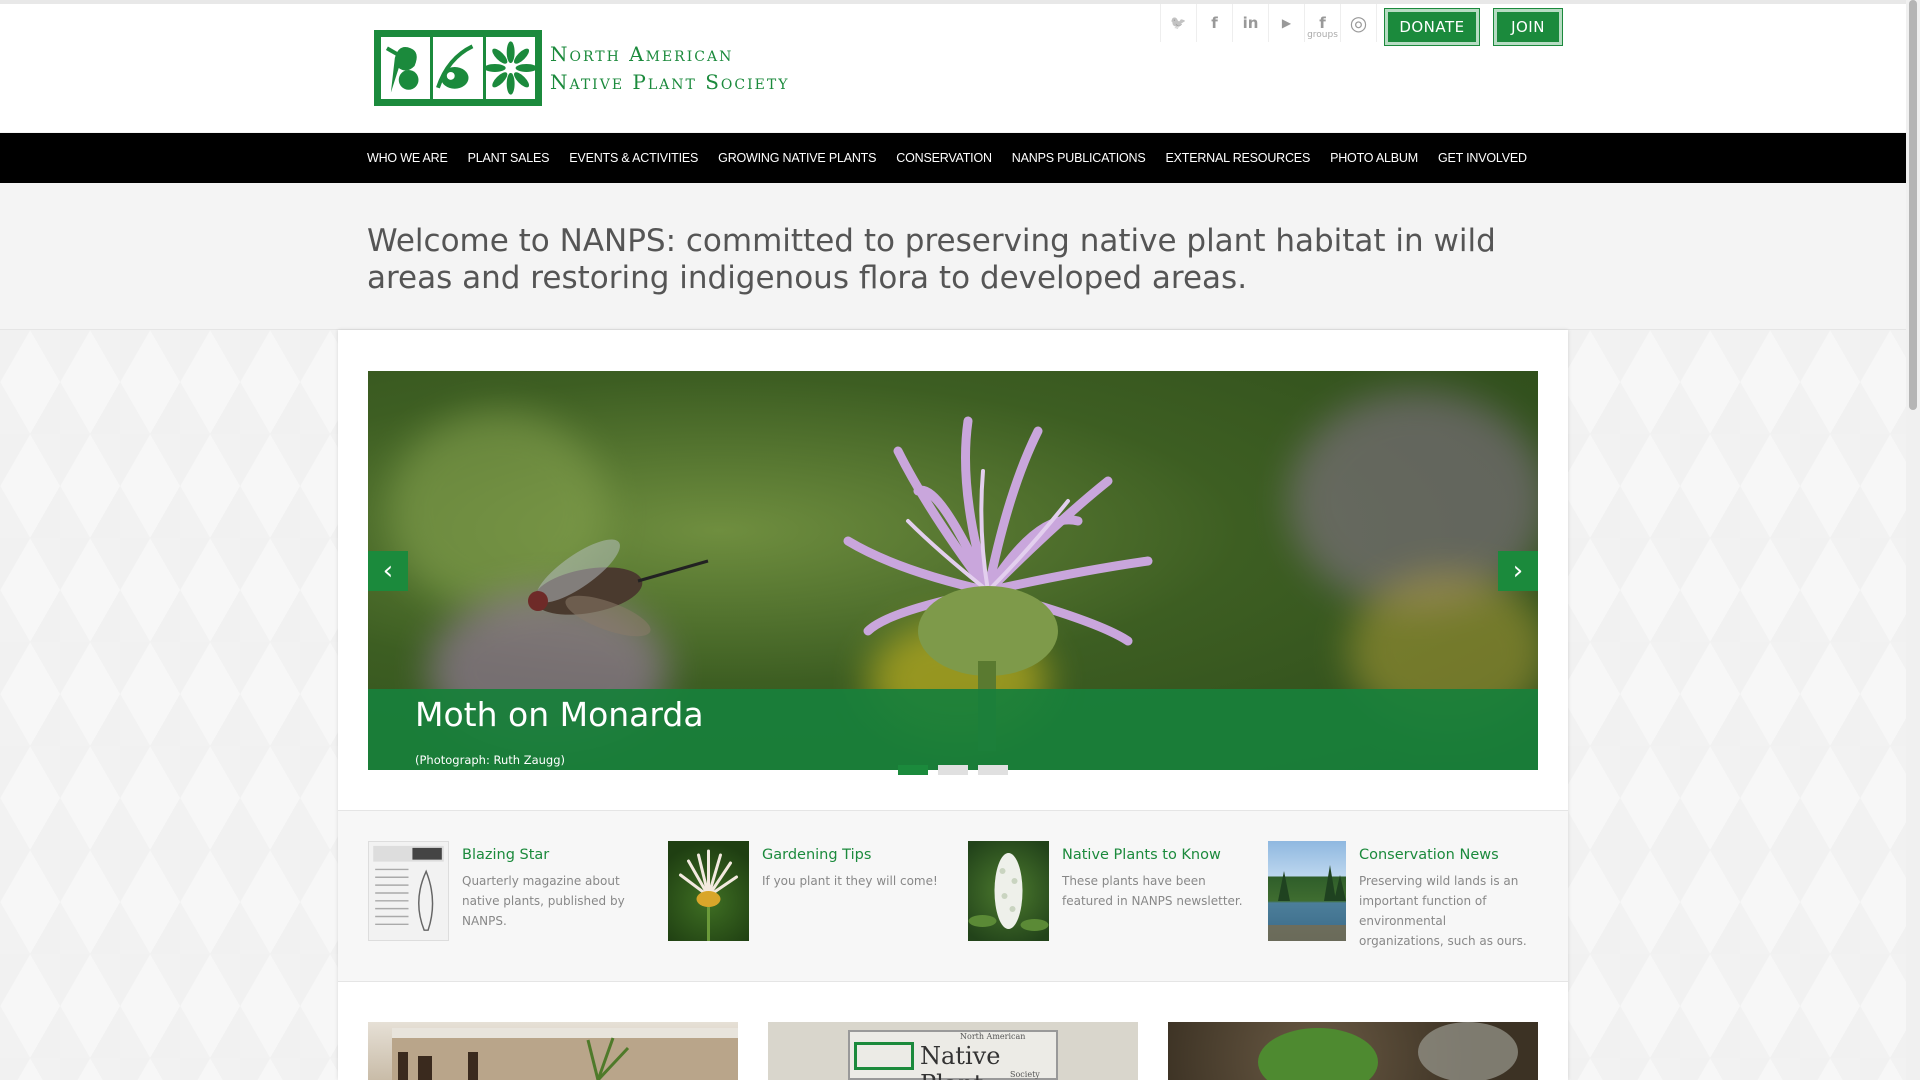 This screenshot has height=1080, width=1920. I want to click on banner-line-1: North American, so click(993, 1036).